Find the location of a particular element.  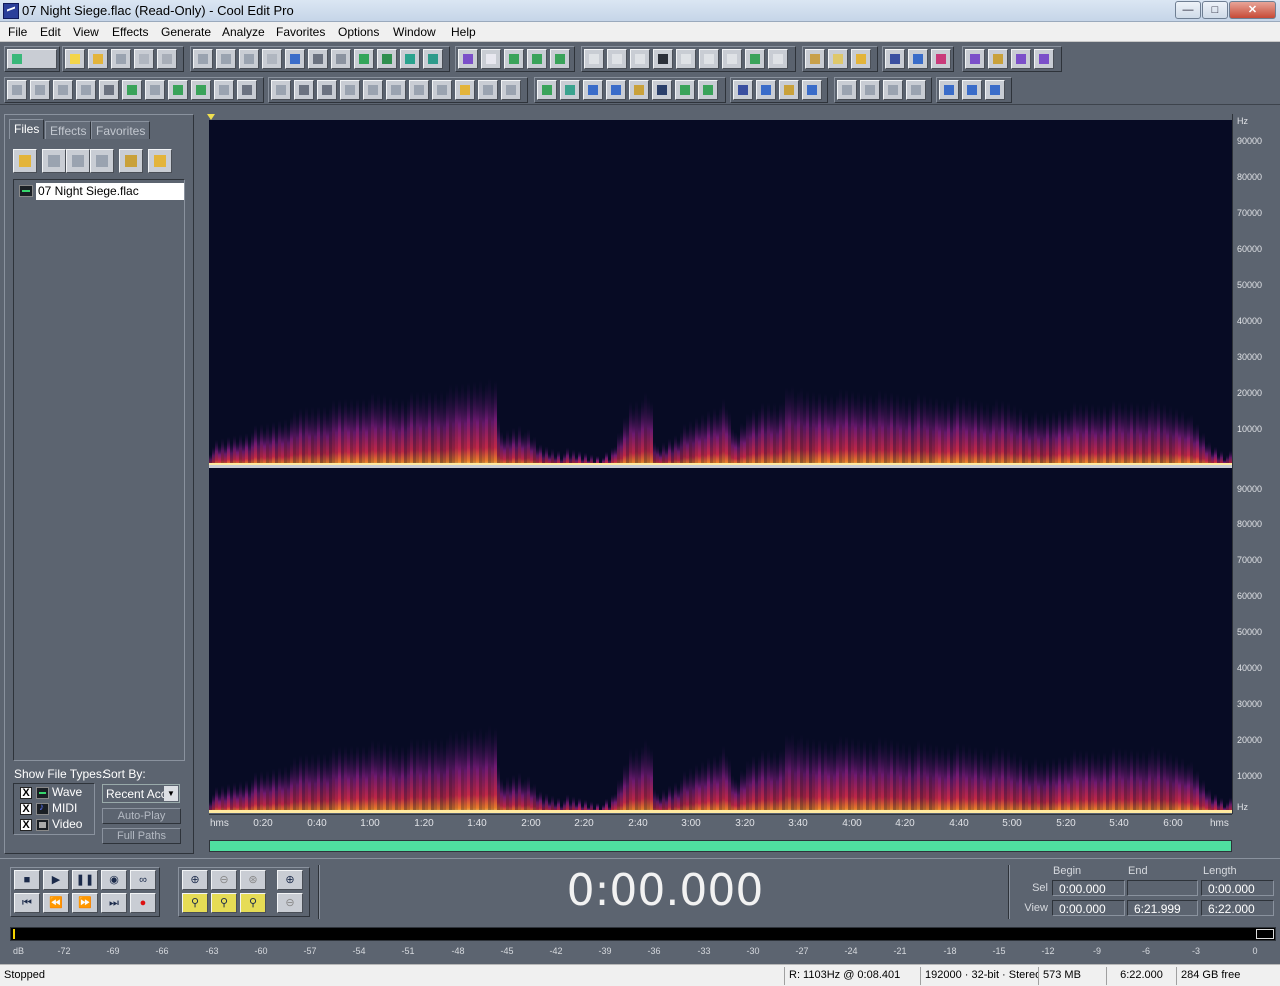

selection-window-icon is located at coordinates (732, 59).